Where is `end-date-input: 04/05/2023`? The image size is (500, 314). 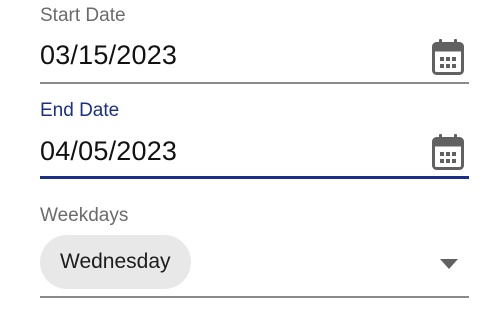 end-date-input: 04/05/2023 is located at coordinates (108, 151).